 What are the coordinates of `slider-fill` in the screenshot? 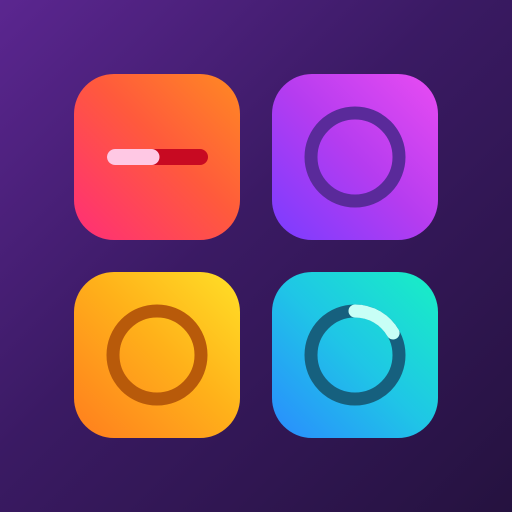 It's located at (133, 157).